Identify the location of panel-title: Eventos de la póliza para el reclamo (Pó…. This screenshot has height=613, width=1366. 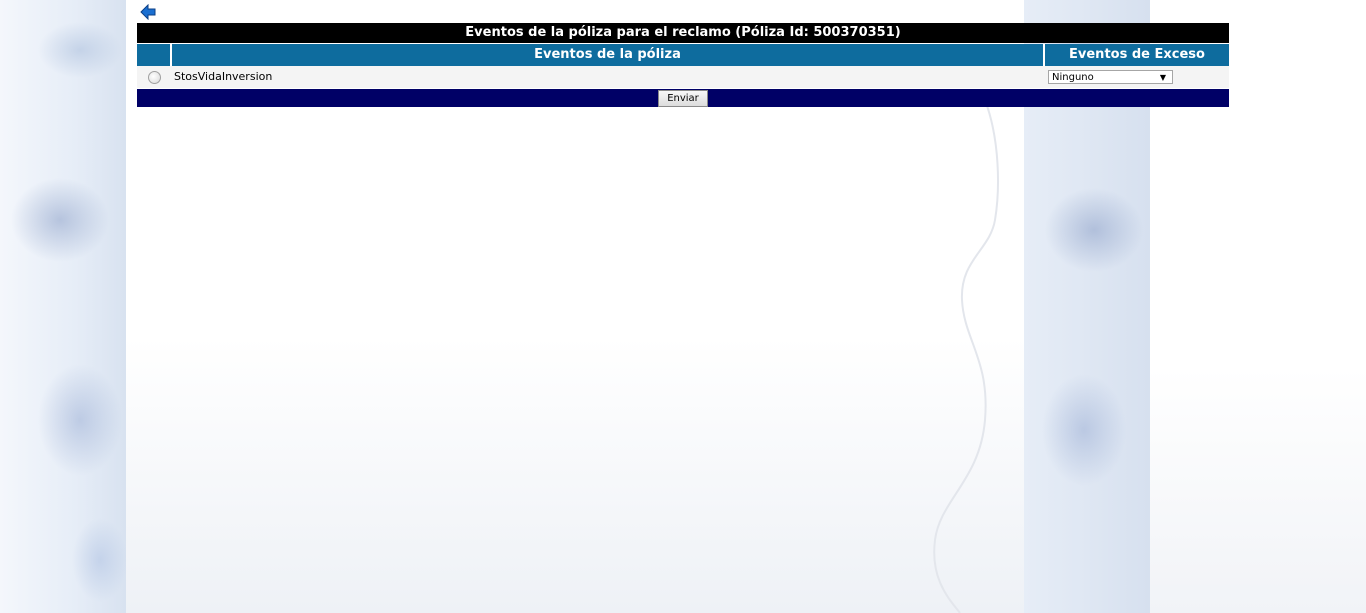
(683, 33).